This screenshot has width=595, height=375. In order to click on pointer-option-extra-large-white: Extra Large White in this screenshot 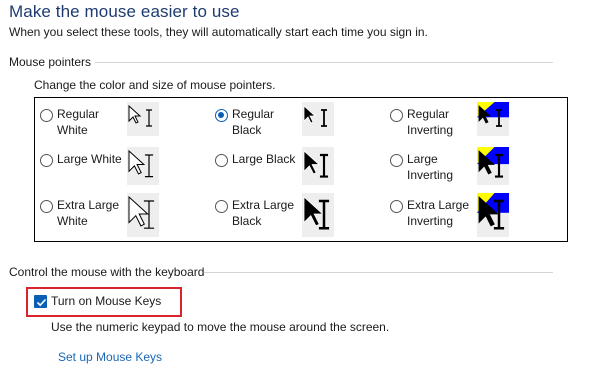, I will do `click(82, 213)`.